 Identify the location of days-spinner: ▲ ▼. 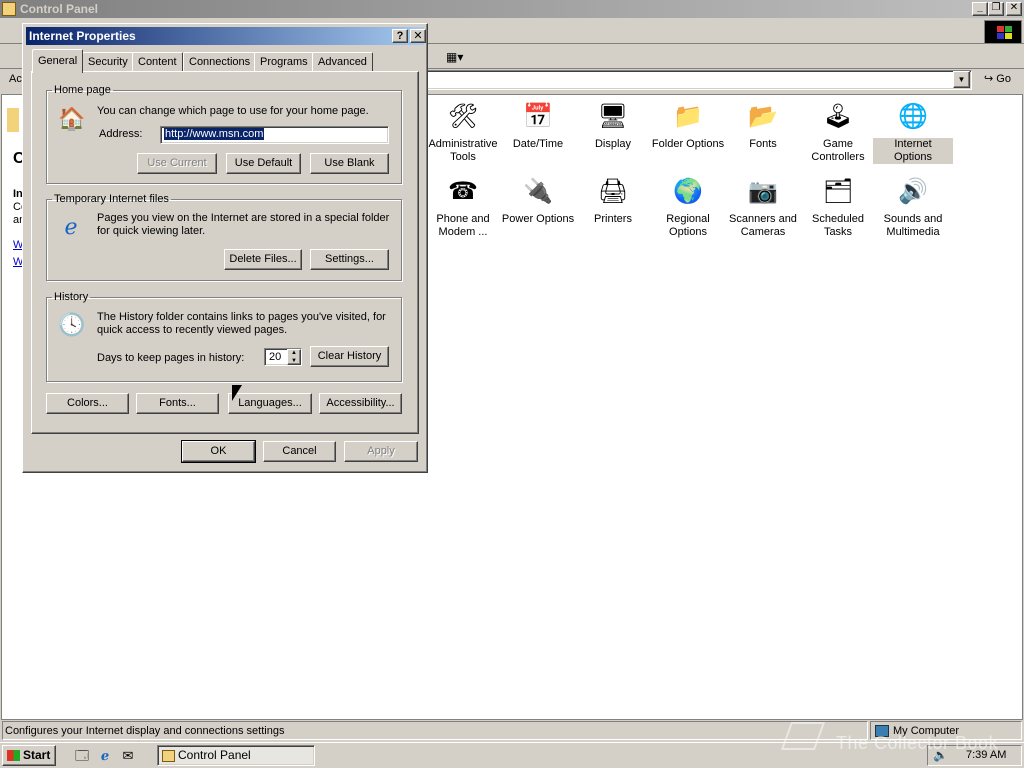
(294, 357).